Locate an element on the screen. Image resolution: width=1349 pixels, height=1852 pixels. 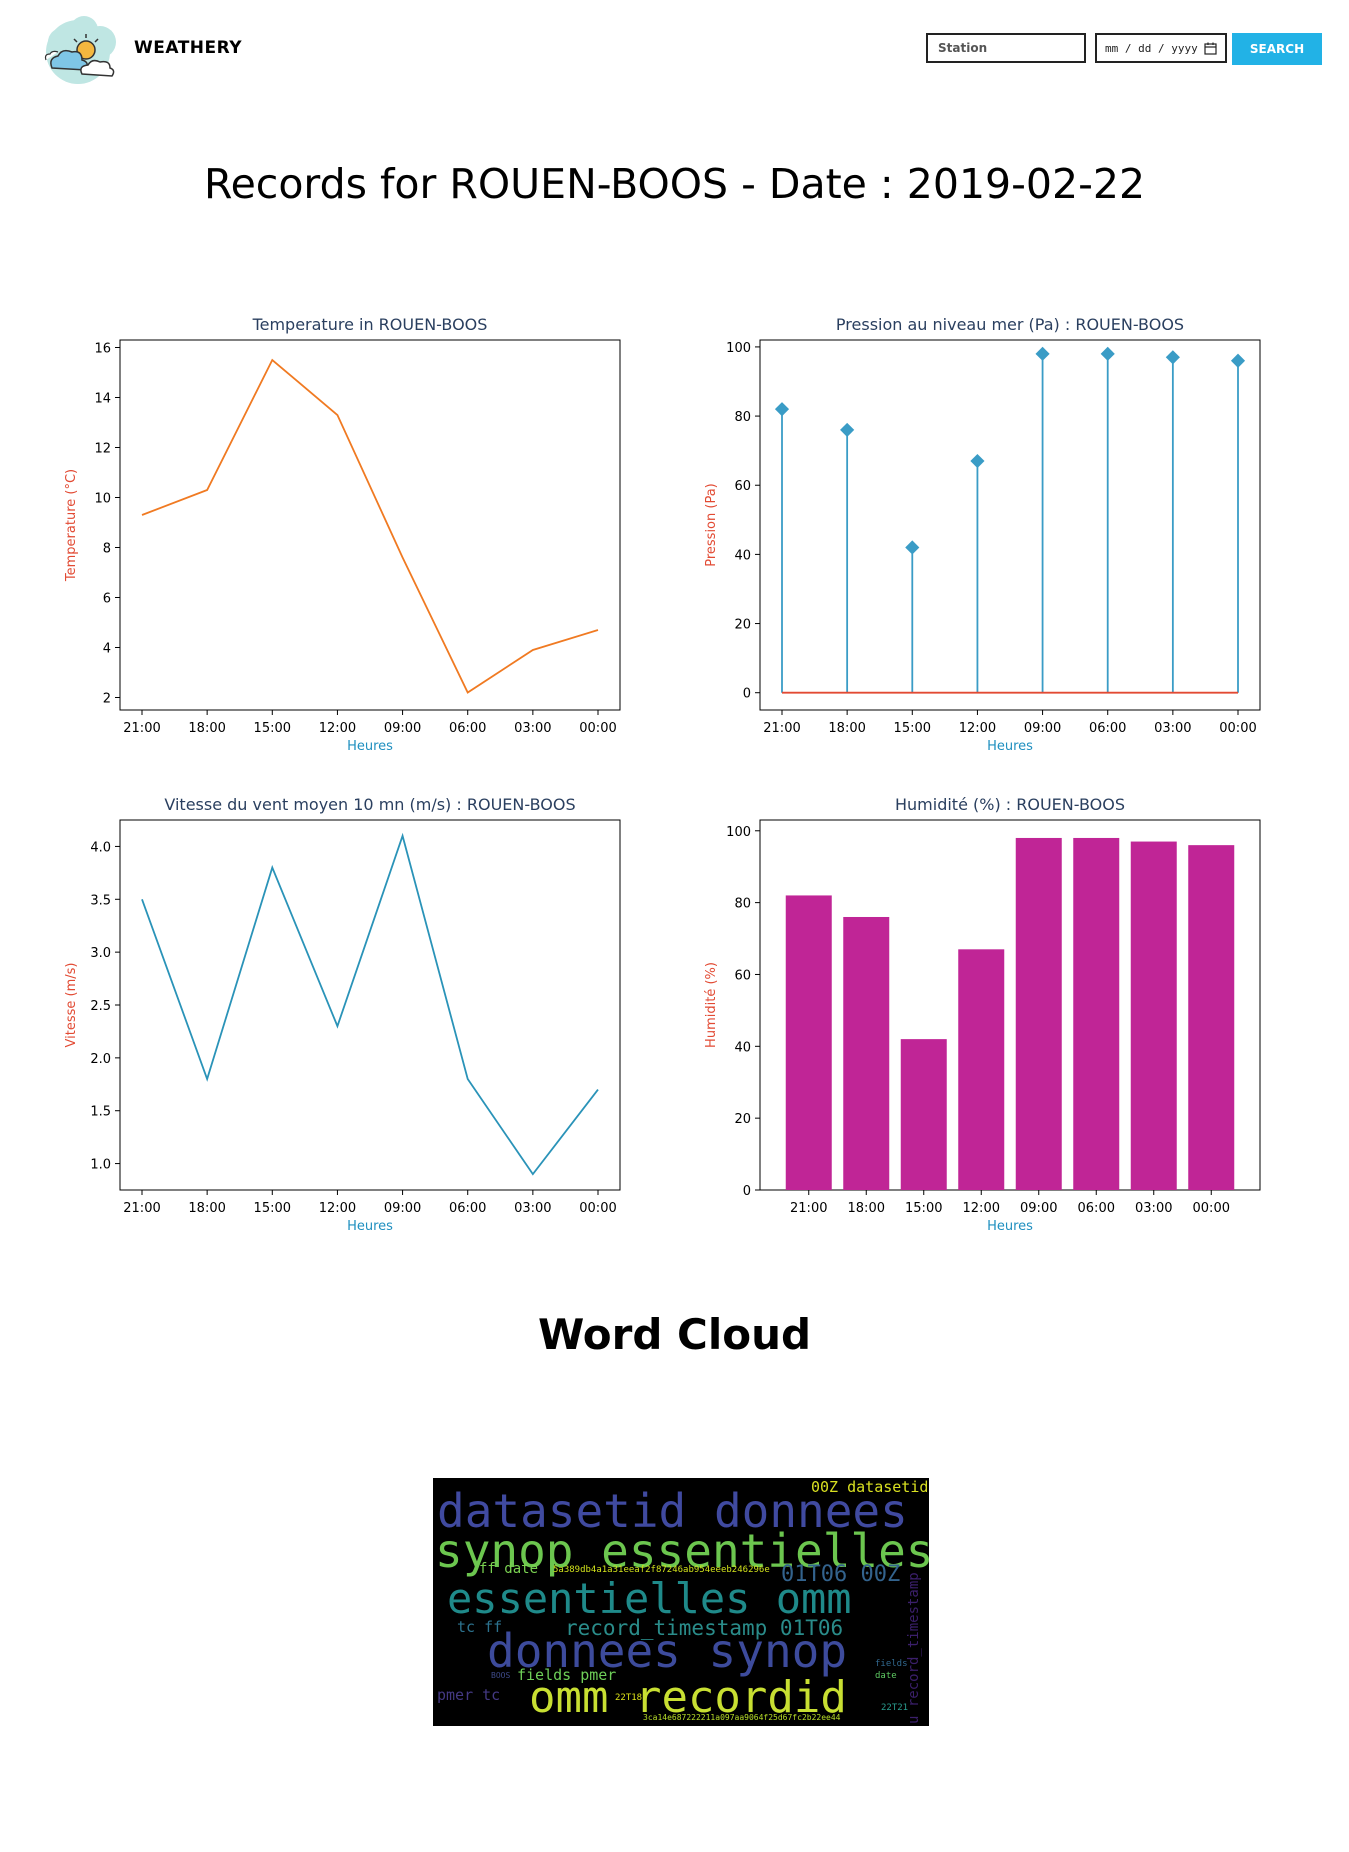
wc-word: pmer tc is located at coordinates (469, 1695).